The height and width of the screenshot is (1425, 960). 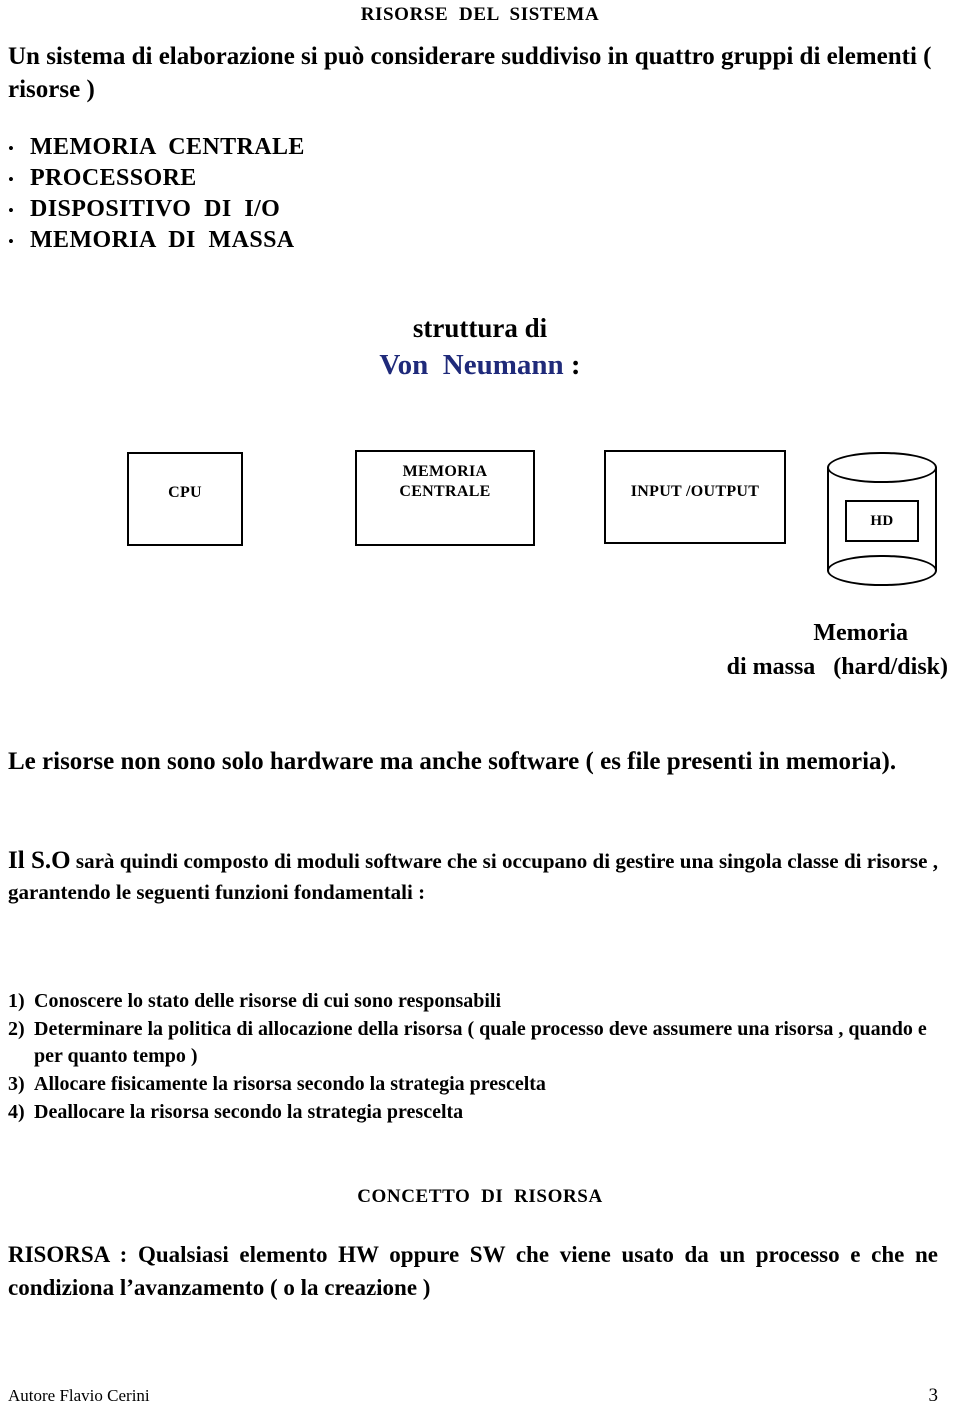 I want to click on page-title: RISORSE DEL SISTEMA, so click(x=480, y=14).